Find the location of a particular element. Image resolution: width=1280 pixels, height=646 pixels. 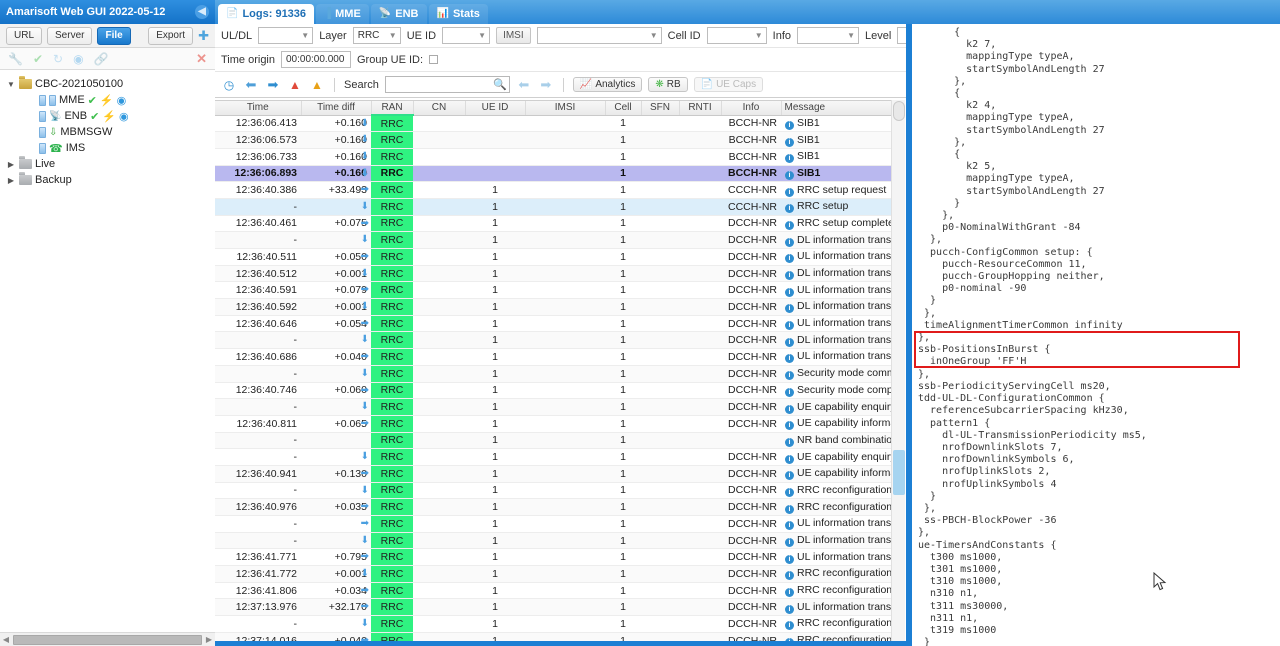

column-header-ran: RAN is located at coordinates (392, 108).